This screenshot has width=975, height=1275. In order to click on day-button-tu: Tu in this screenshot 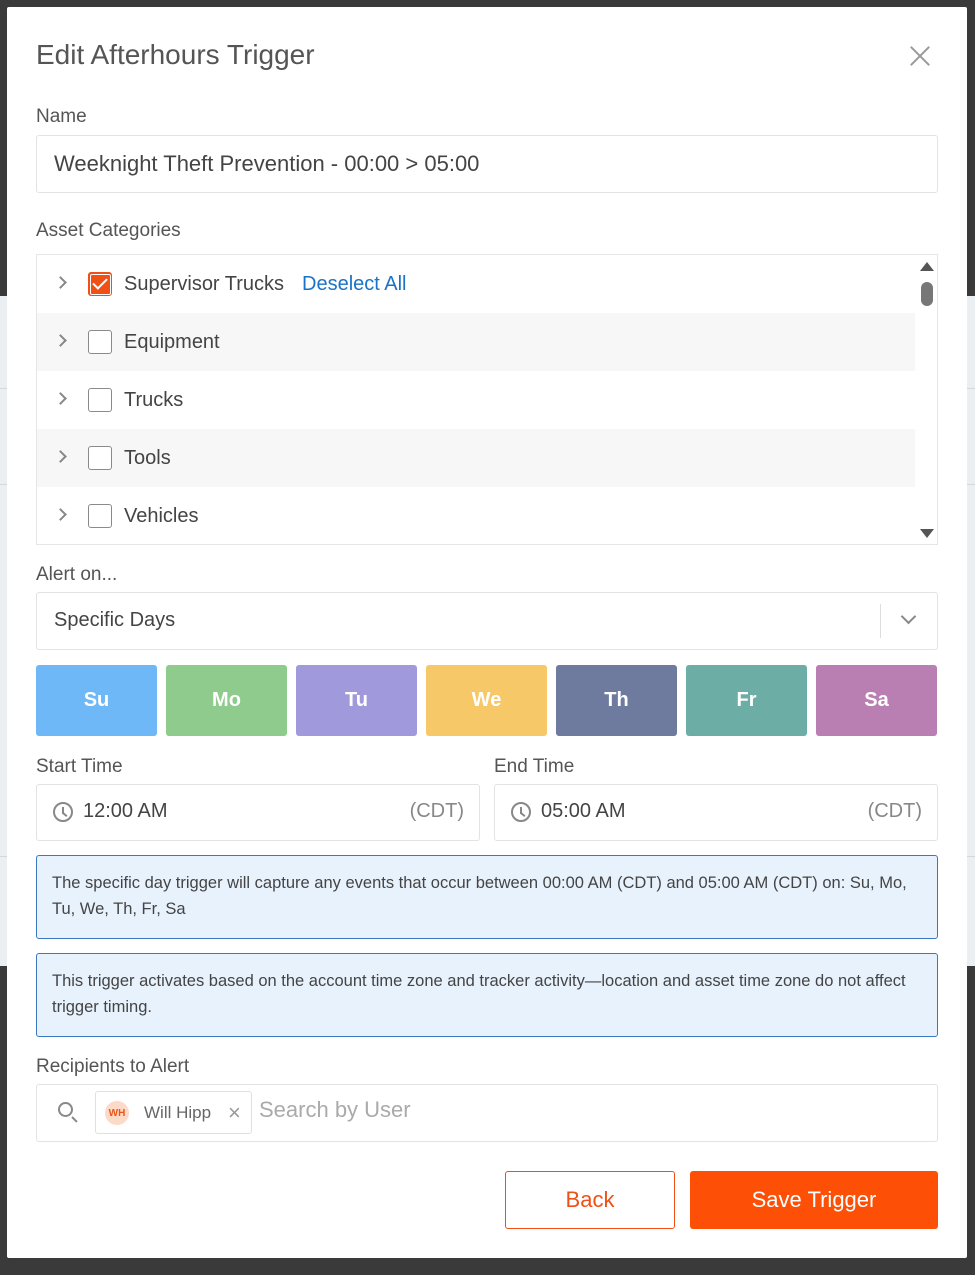, I will do `click(356, 700)`.